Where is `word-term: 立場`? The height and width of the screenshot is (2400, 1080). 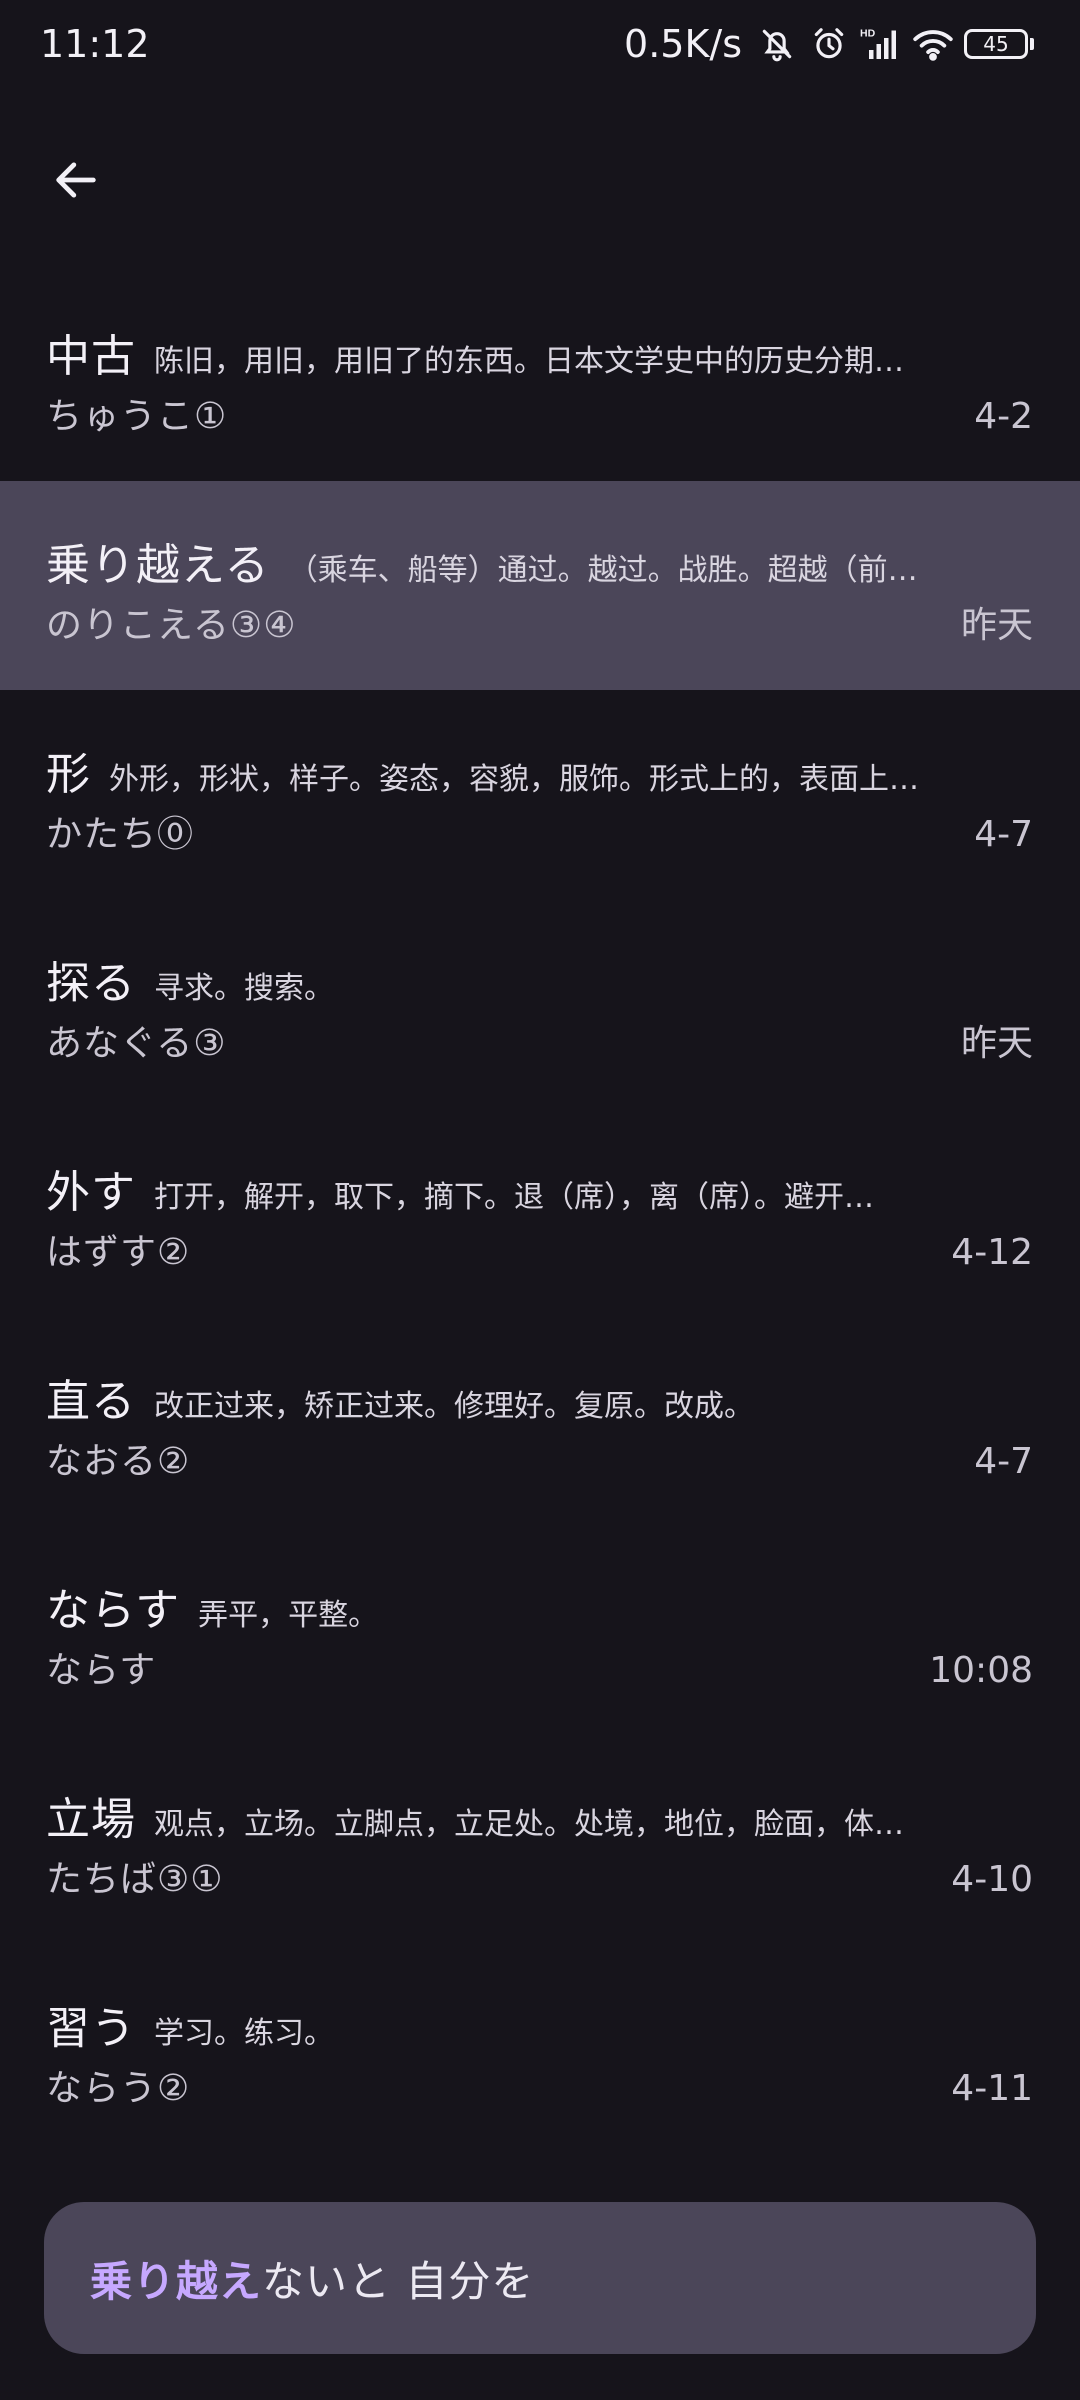
word-term: 立場 is located at coordinates (91, 1819).